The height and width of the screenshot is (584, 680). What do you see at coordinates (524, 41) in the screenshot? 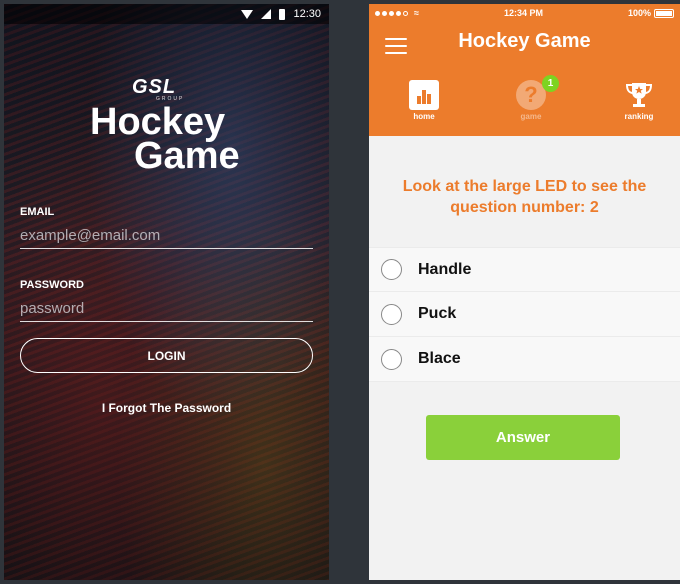
I see `page-title: Hockey Game` at bounding box center [524, 41].